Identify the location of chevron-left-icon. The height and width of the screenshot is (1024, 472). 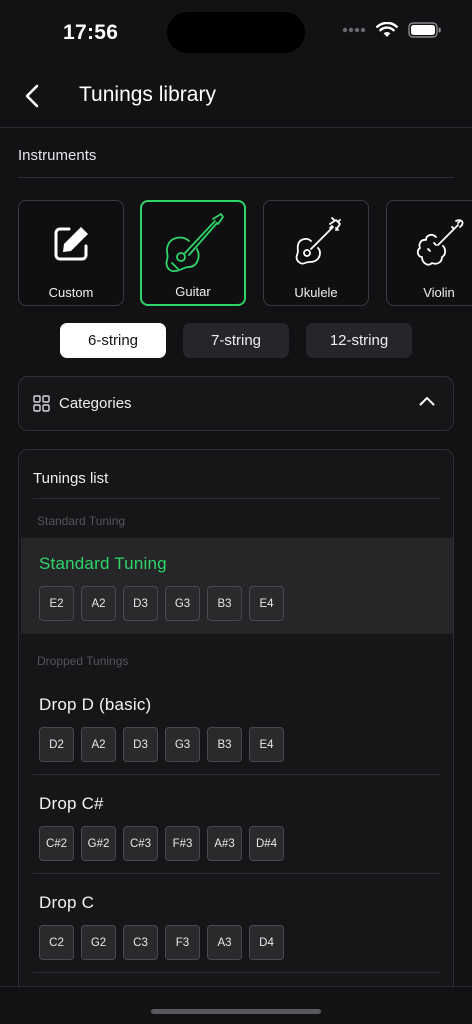
(32, 96).